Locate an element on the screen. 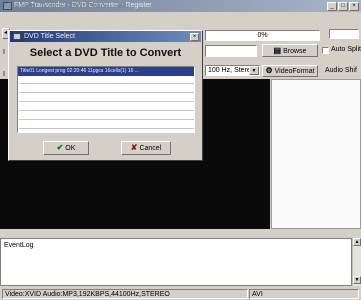 This screenshot has height=300, width=361. info-panel is located at coordinates (316, 154).